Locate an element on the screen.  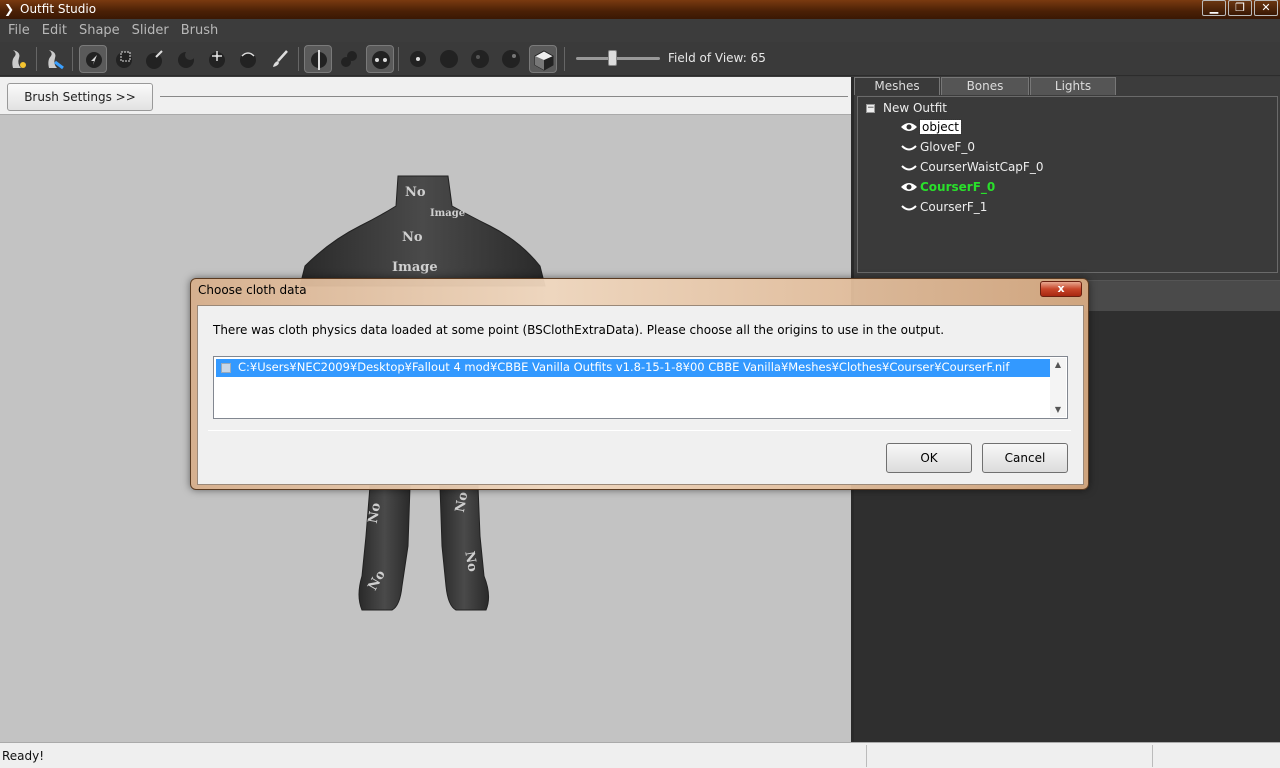
project-tabs: Meshes Bones Lights is located at coordinates (985, 86).